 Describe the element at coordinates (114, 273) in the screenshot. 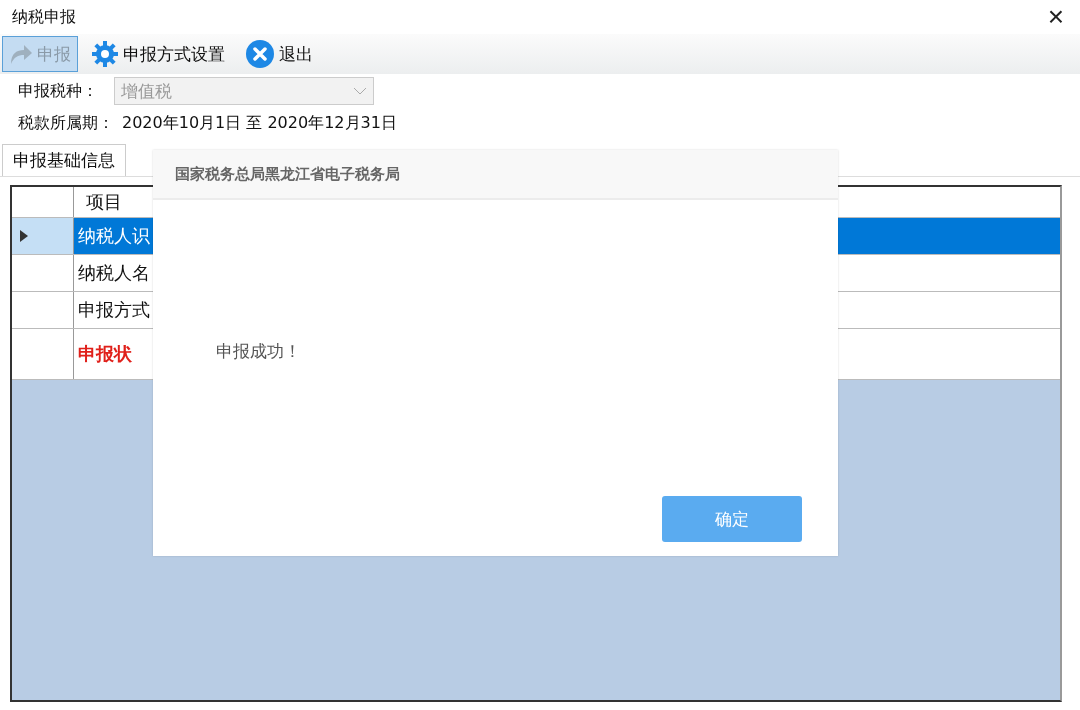

I see `table-cell: 纳税人名` at that location.